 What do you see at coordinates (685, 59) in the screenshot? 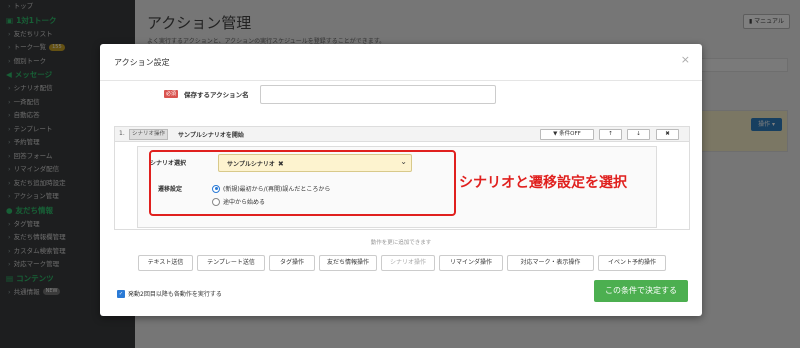
I see `close-icon: ×` at bounding box center [685, 59].